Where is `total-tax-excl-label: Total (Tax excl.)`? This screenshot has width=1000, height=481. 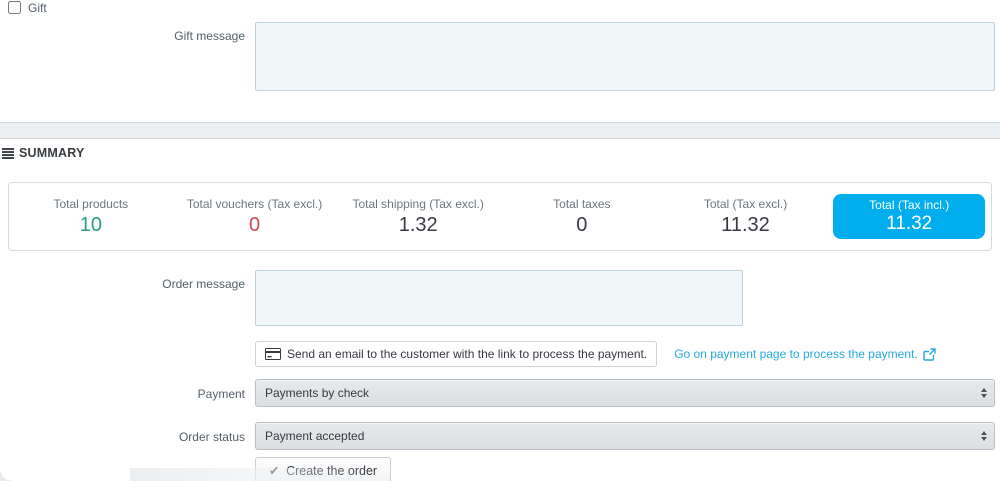 total-tax-excl-label: Total (Tax excl.) is located at coordinates (745, 204).